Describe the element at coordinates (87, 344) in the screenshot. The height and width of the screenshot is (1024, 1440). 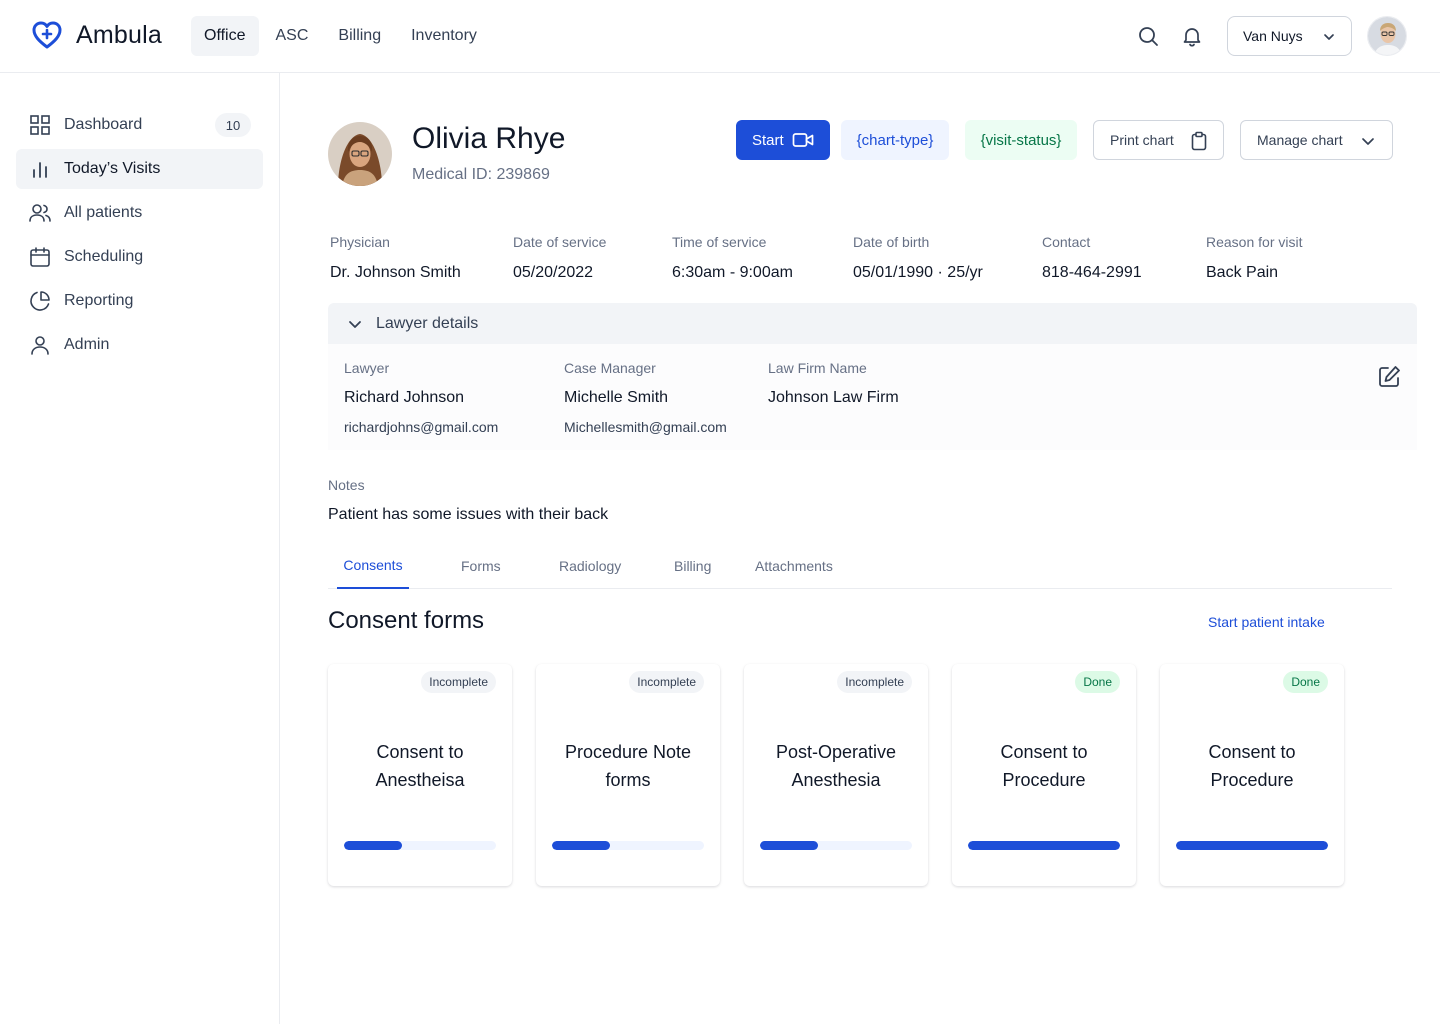
I see `sidebar-item-label: Admin` at that location.